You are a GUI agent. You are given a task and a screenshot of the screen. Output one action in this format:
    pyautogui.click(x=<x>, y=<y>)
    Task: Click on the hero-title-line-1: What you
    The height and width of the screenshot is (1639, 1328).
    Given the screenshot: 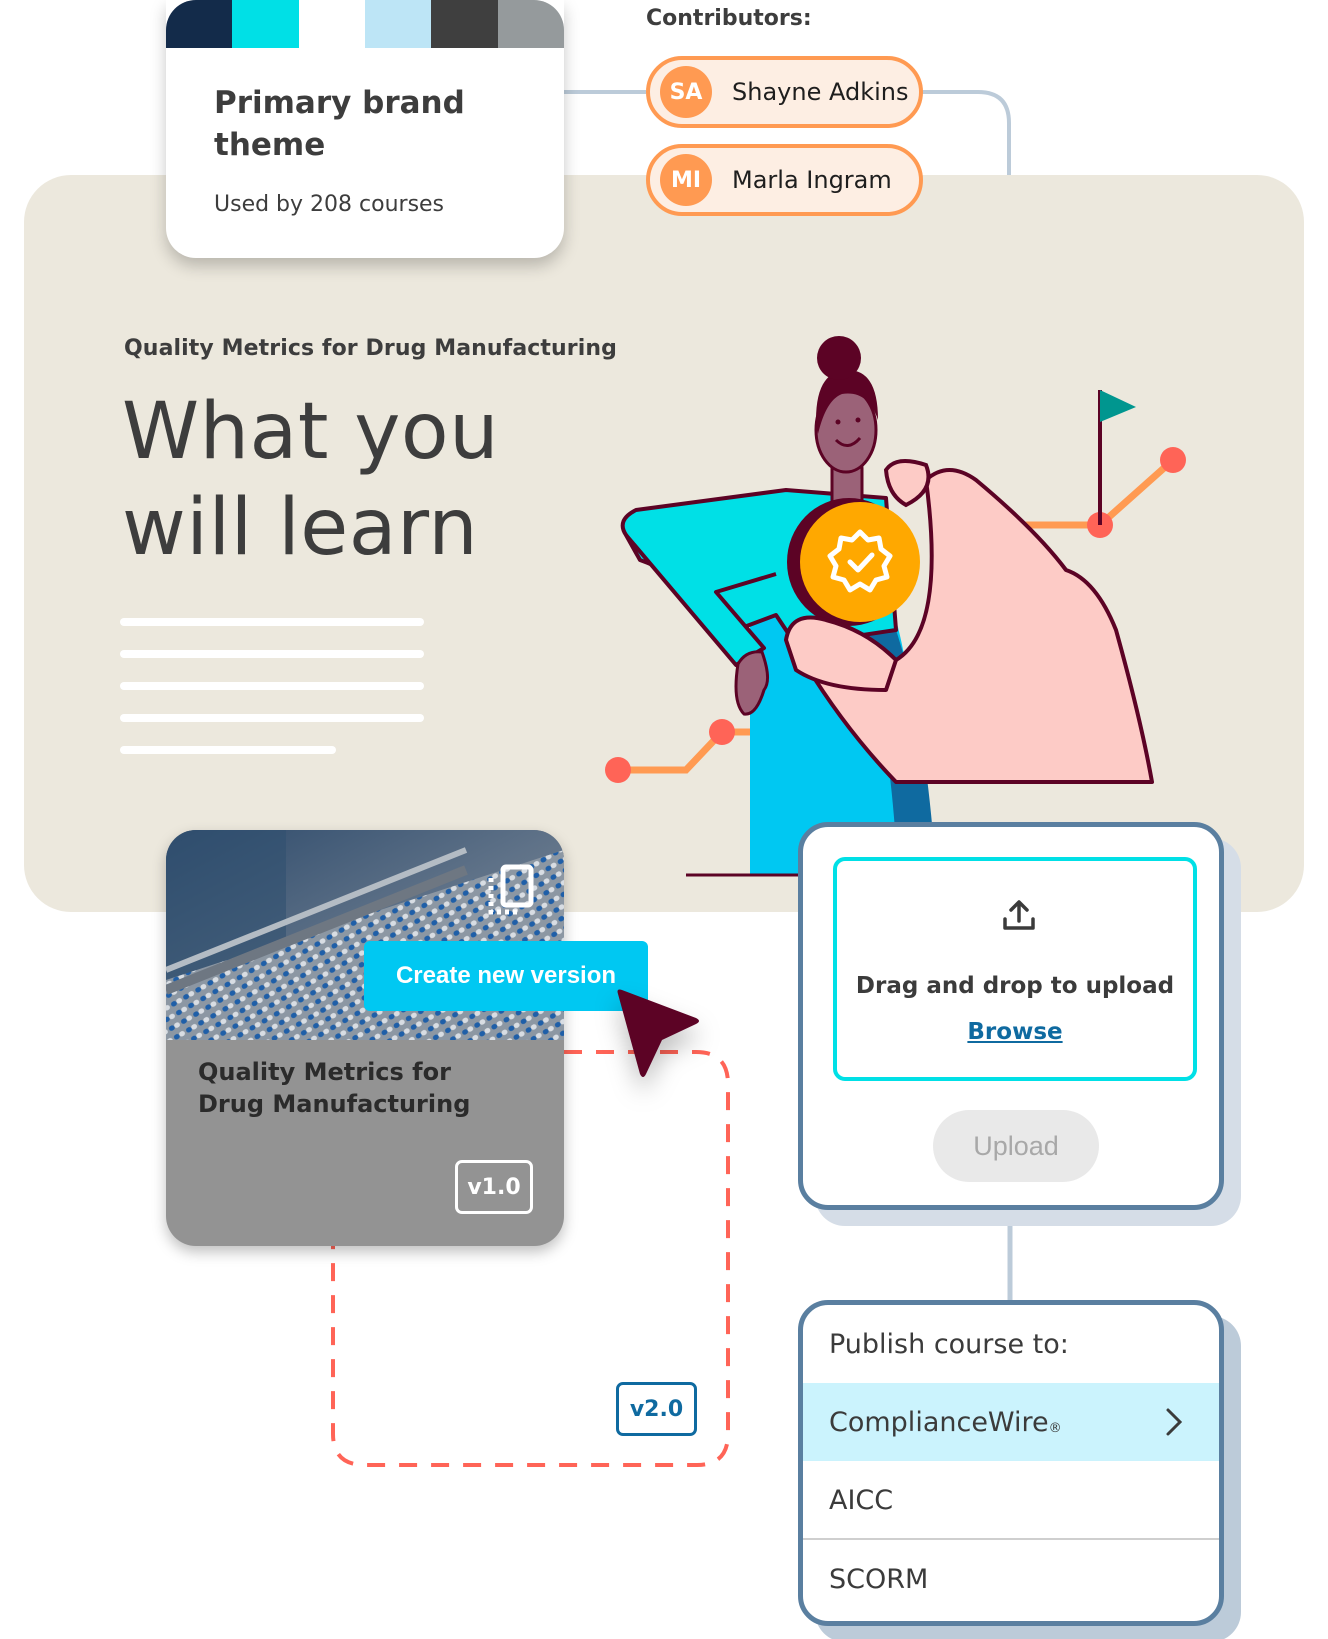 What is the action you would take?
    pyautogui.click(x=311, y=432)
    